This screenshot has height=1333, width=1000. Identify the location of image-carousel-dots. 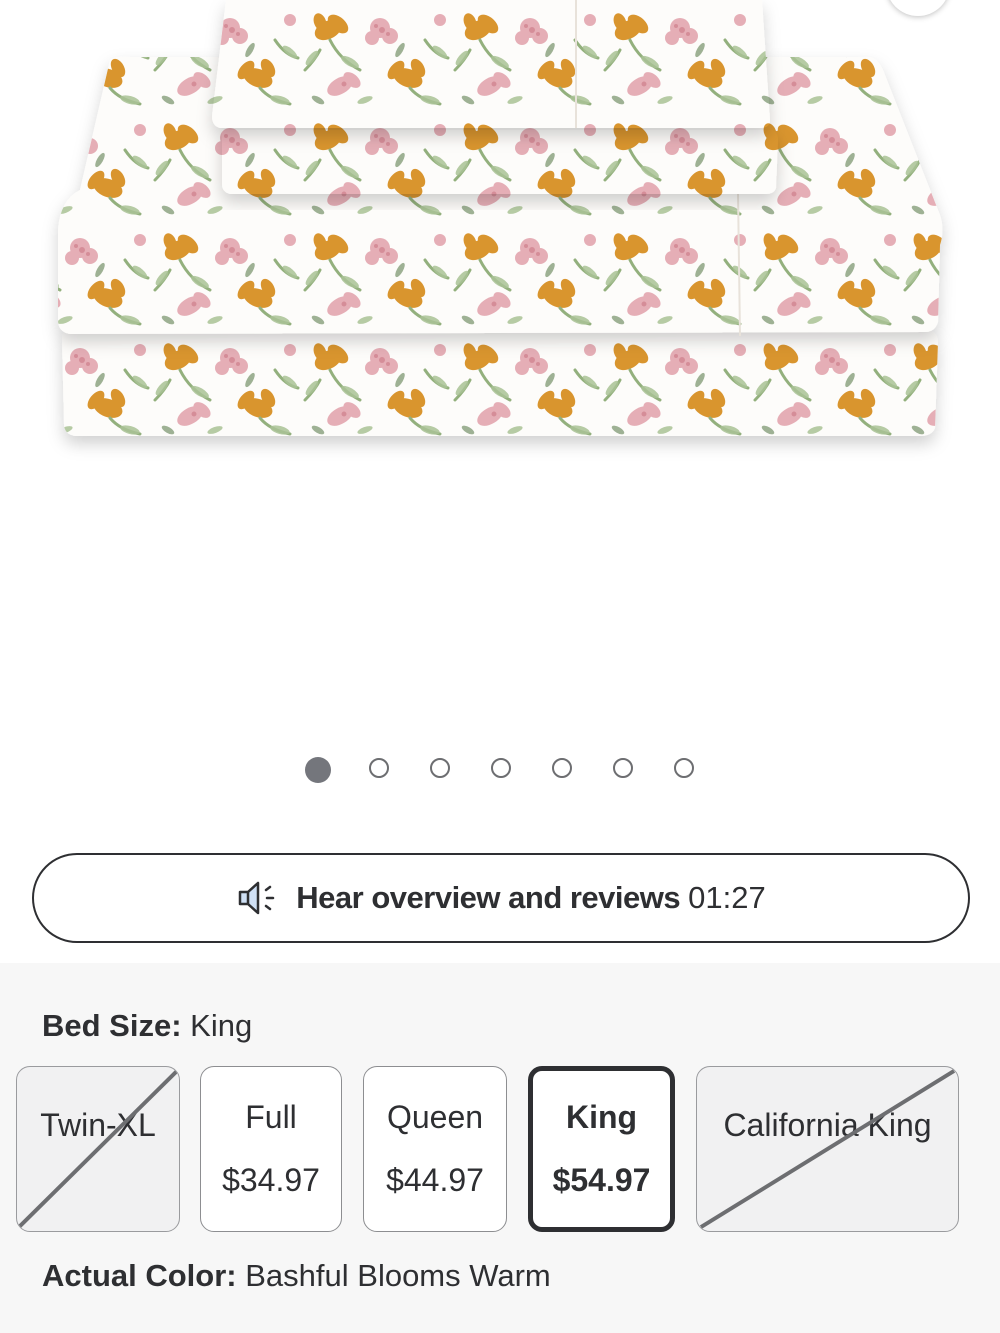
(500, 770).